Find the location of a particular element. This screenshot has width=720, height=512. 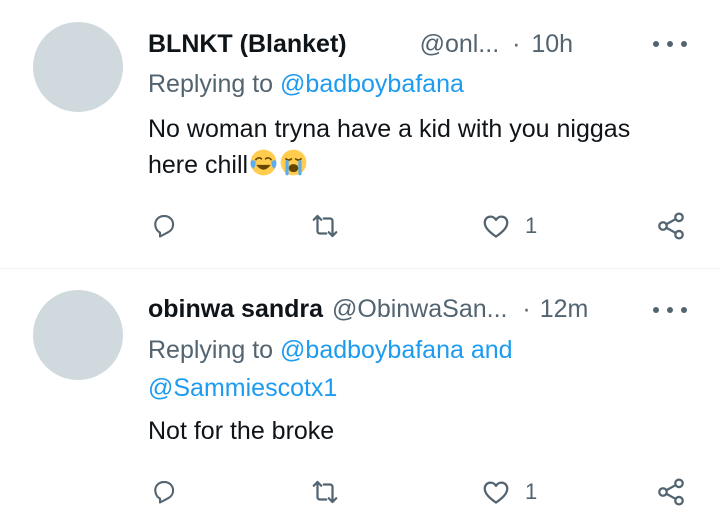

timestamp: 10h is located at coordinates (552, 44).